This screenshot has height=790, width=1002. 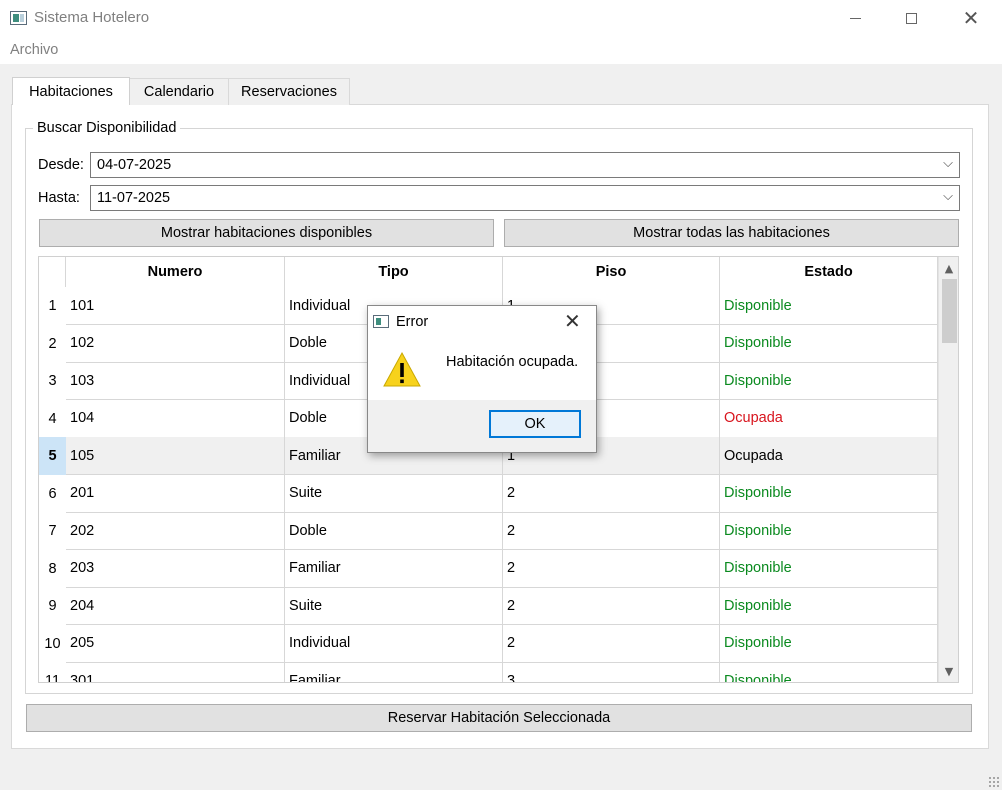 I want to click on vertical-scrollbar: ▲ ▼, so click(x=948, y=469).